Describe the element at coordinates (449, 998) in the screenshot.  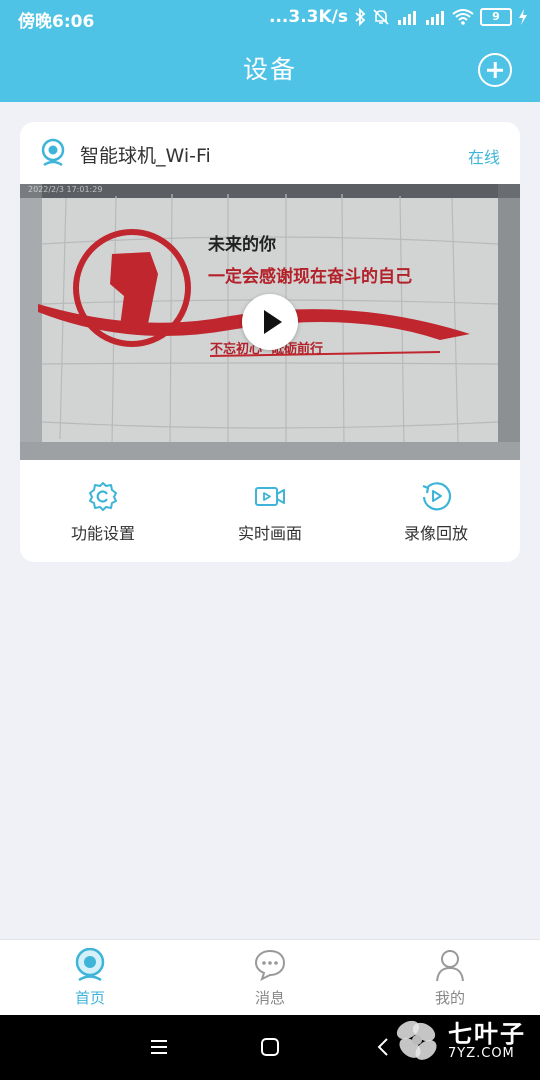
I see `tab-label: 我的` at that location.